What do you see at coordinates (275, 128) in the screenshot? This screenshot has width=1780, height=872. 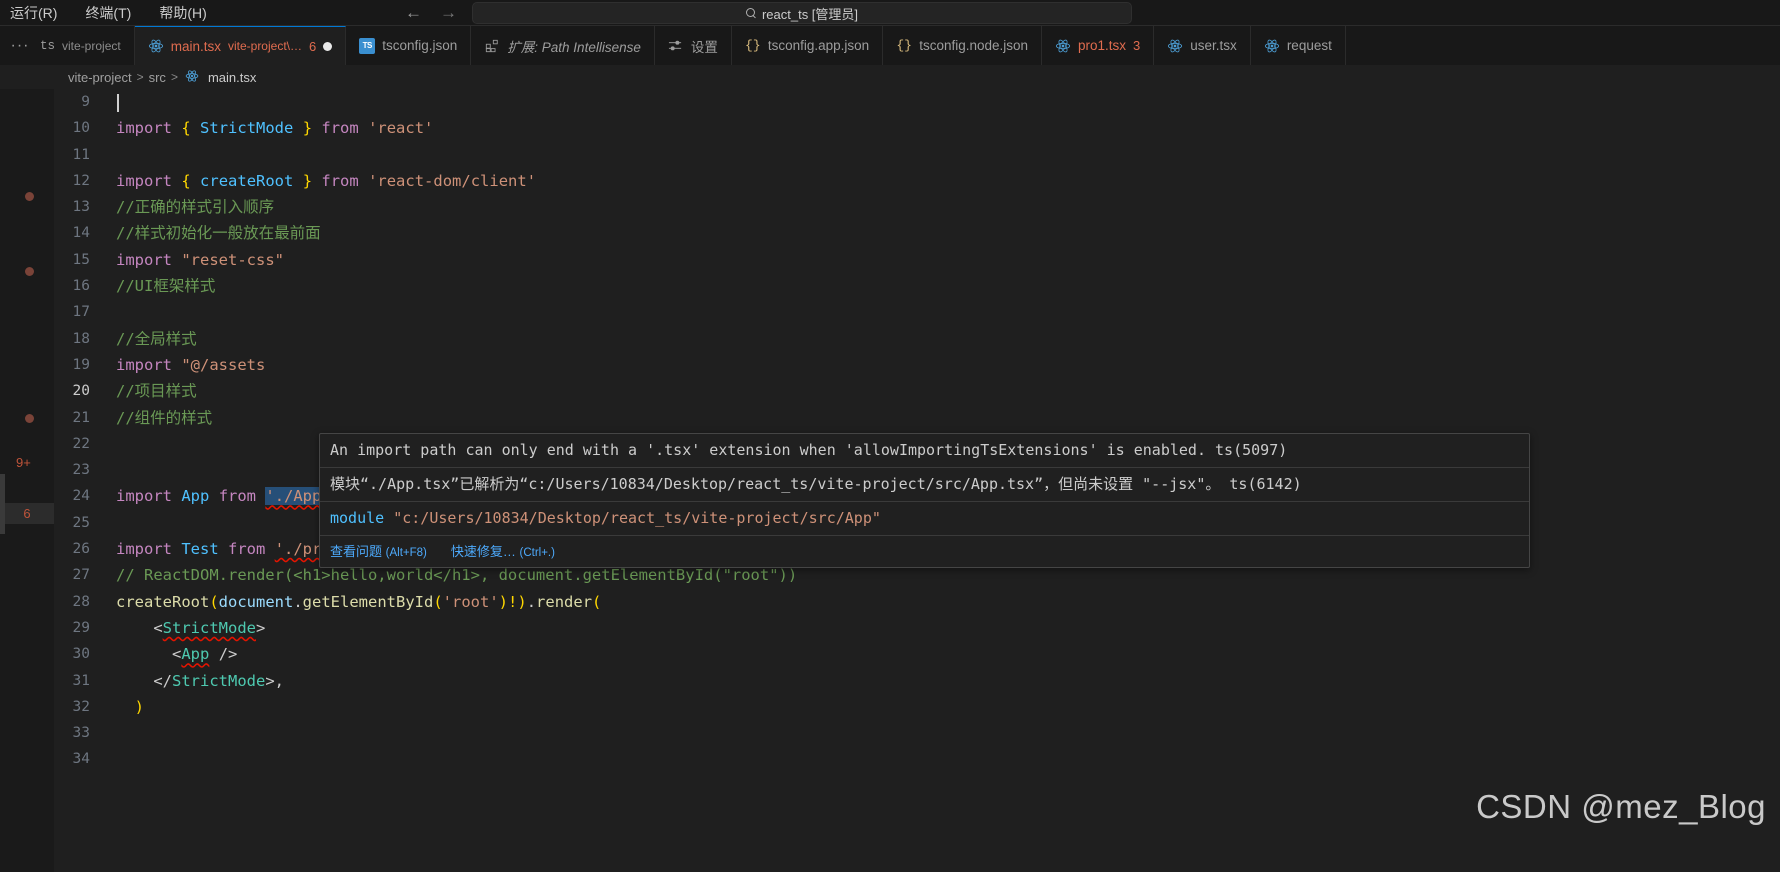 I see `line-text: import { StrictMode } from 'react'` at bounding box center [275, 128].